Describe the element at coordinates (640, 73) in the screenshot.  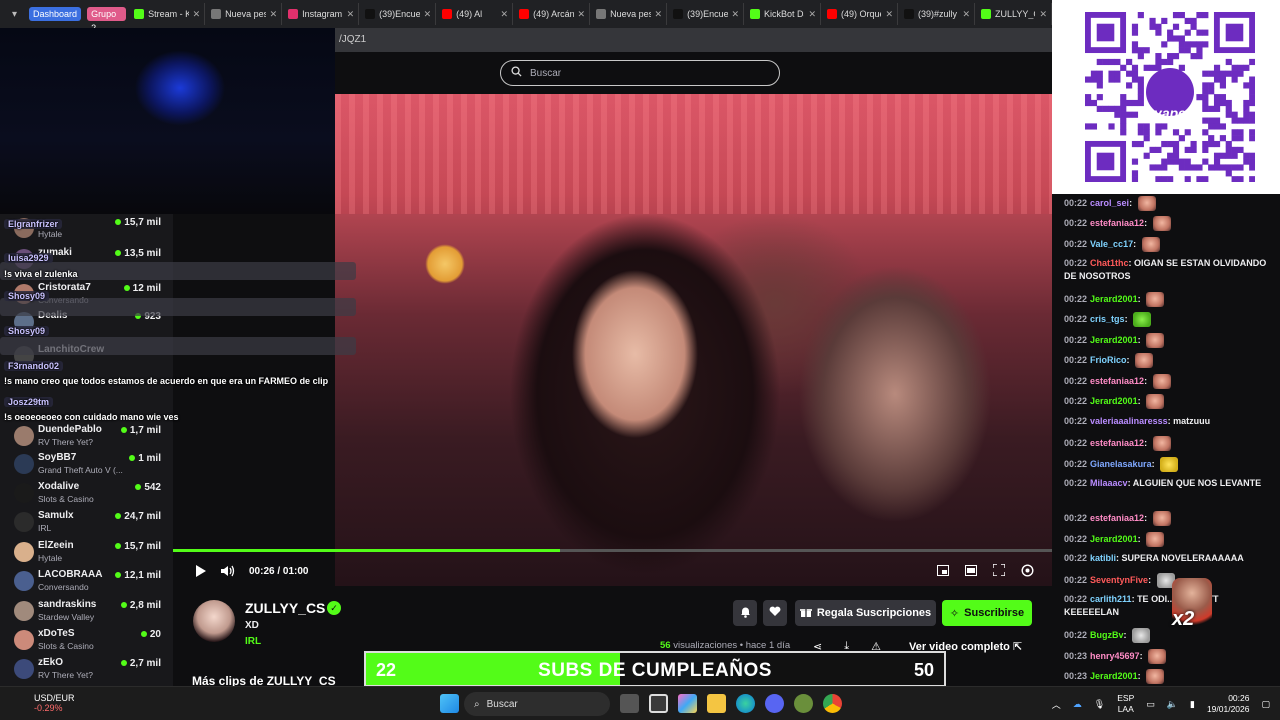
I see `search-input: Buscar` at that location.